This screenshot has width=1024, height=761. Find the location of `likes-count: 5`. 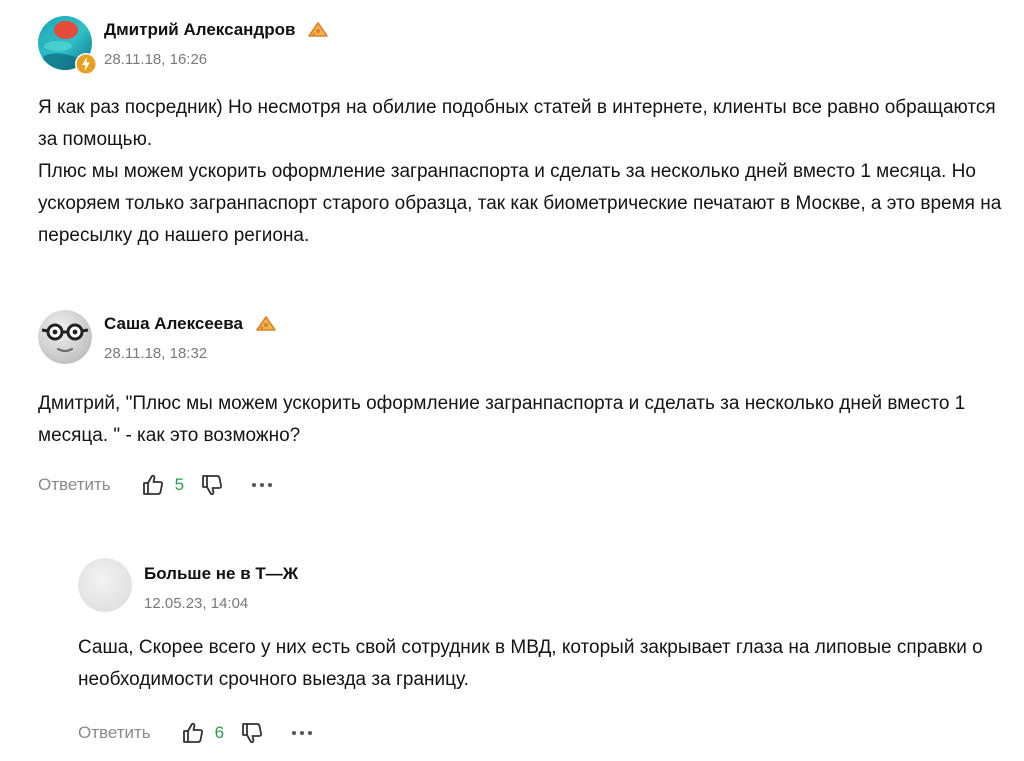

likes-count: 5 is located at coordinates (179, 484).